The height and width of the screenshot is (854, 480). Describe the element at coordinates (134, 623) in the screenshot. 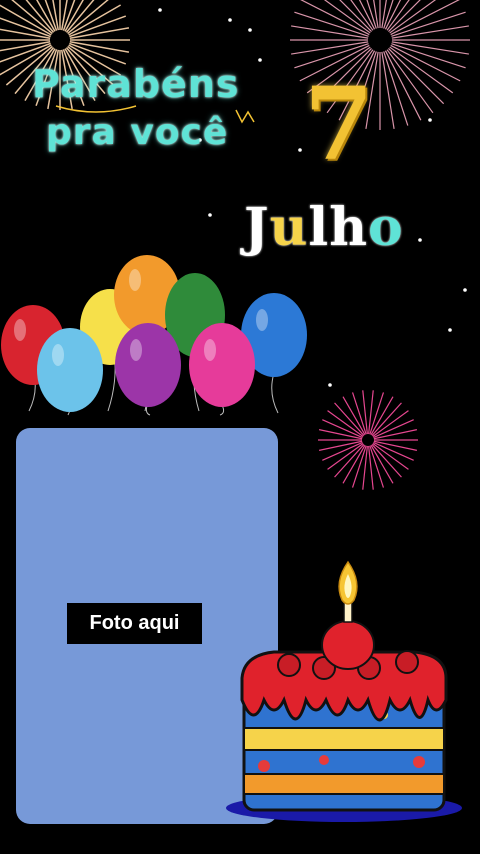

I see `photo-placeholder-label: Foto aqui` at that location.